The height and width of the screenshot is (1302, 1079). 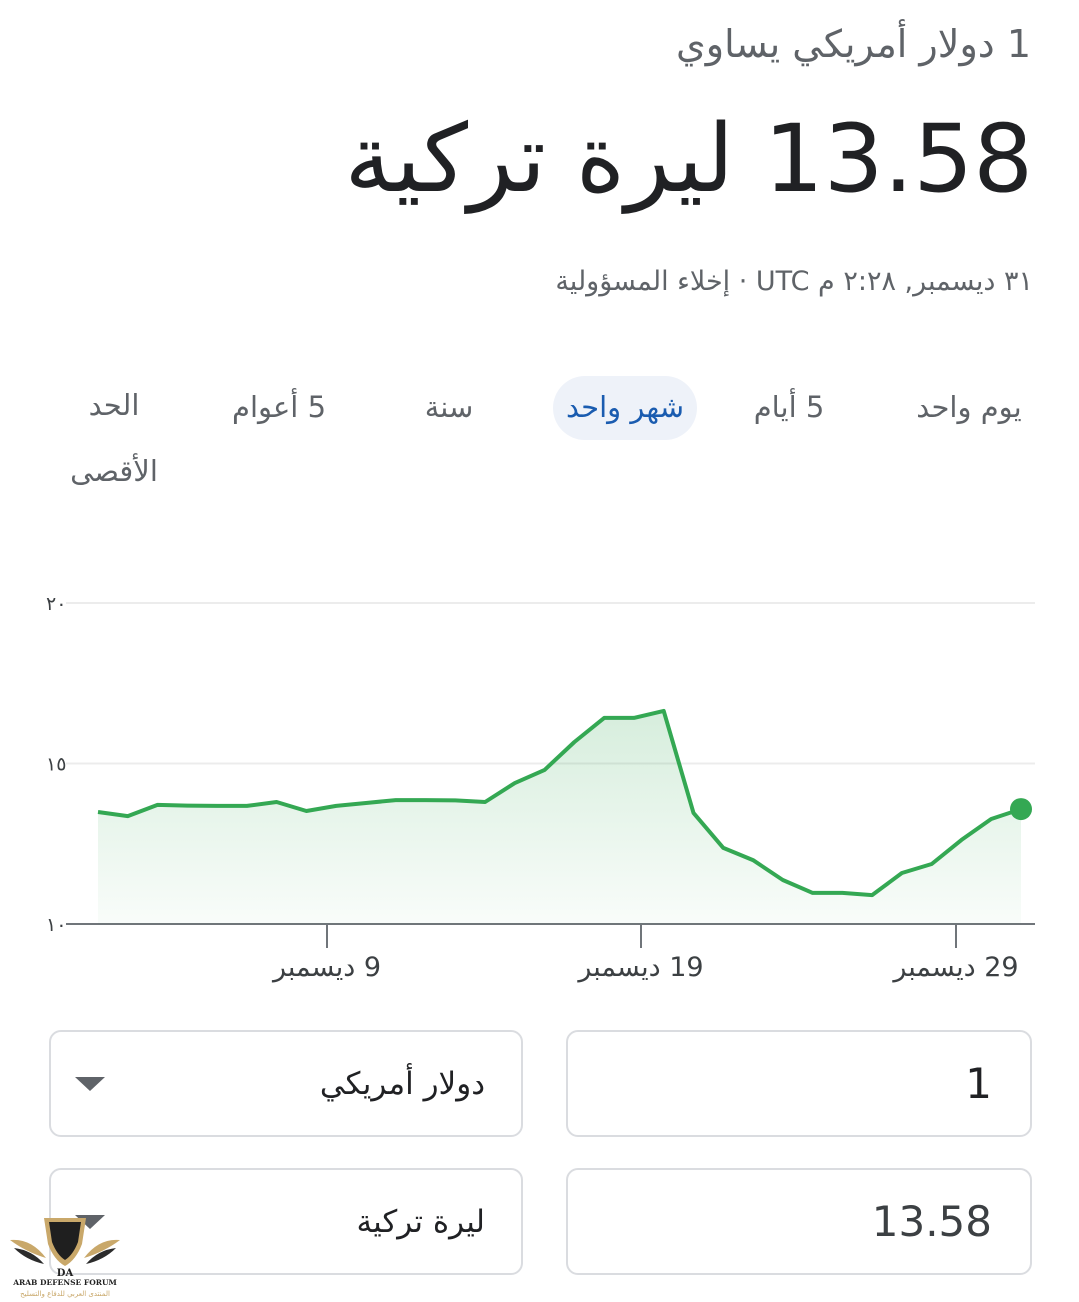 I want to click on from-currency-value: دولار أمريكي, so click(x=402, y=1083).